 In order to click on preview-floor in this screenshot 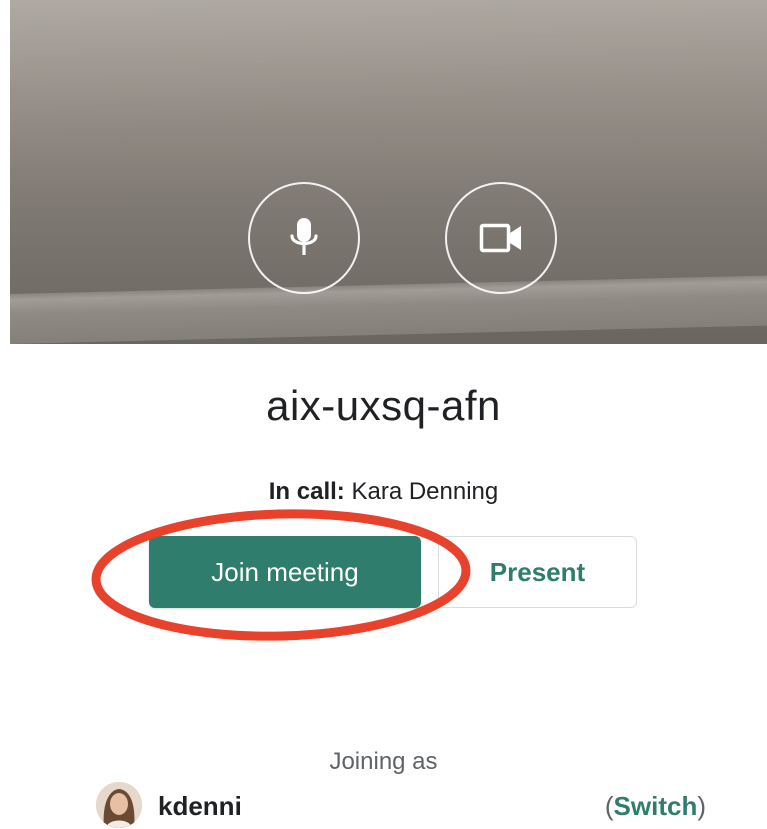, I will do `click(388, 309)`.